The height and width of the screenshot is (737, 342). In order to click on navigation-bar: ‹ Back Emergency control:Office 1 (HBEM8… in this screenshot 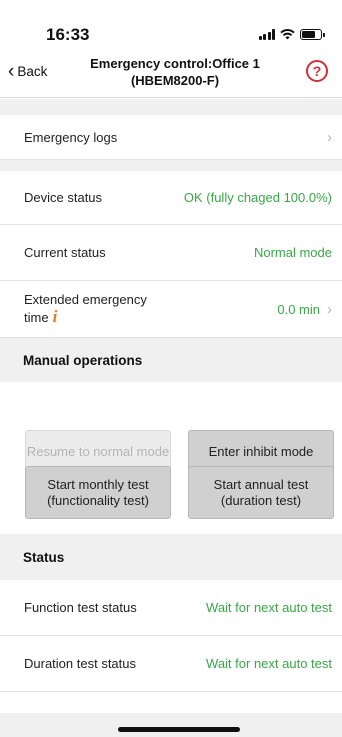, I will do `click(171, 73)`.